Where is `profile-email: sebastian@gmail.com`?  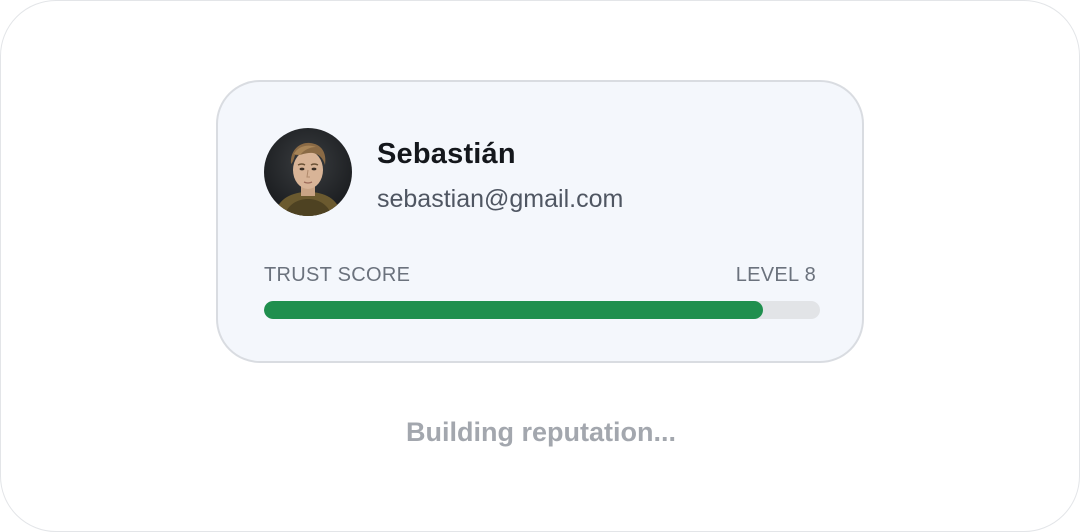
profile-email: sebastian@gmail.com is located at coordinates (500, 199).